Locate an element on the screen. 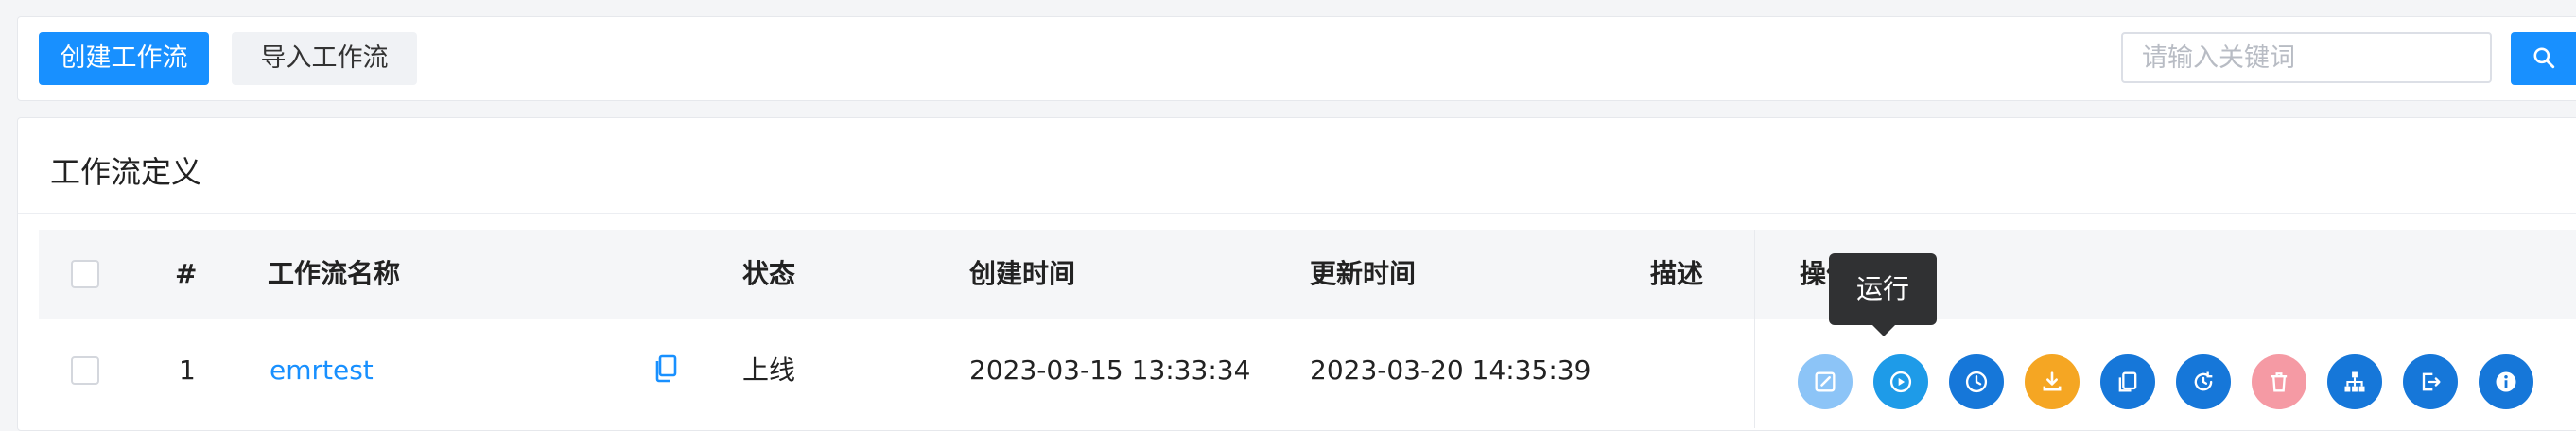  play-icon is located at coordinates (1900, 382).